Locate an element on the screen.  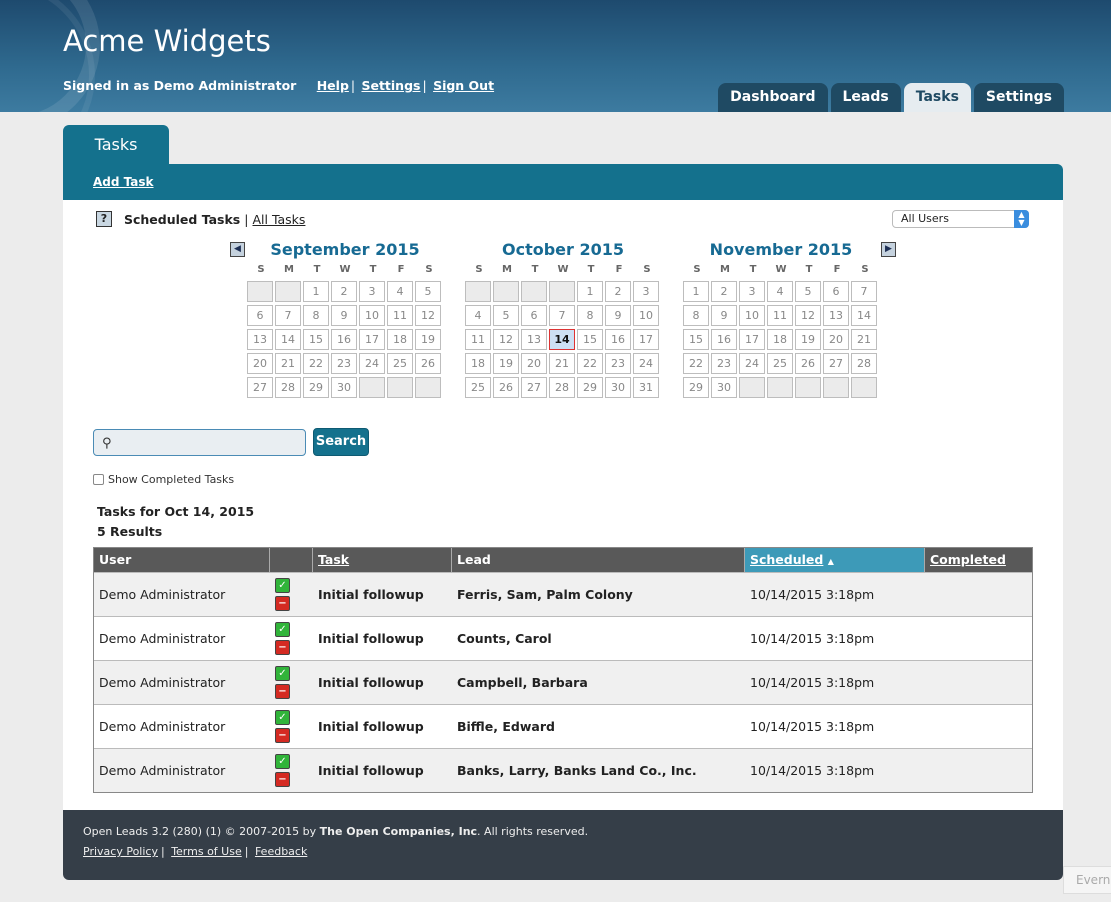
add-task-link: Add Task is located at coordinates (123, 182).